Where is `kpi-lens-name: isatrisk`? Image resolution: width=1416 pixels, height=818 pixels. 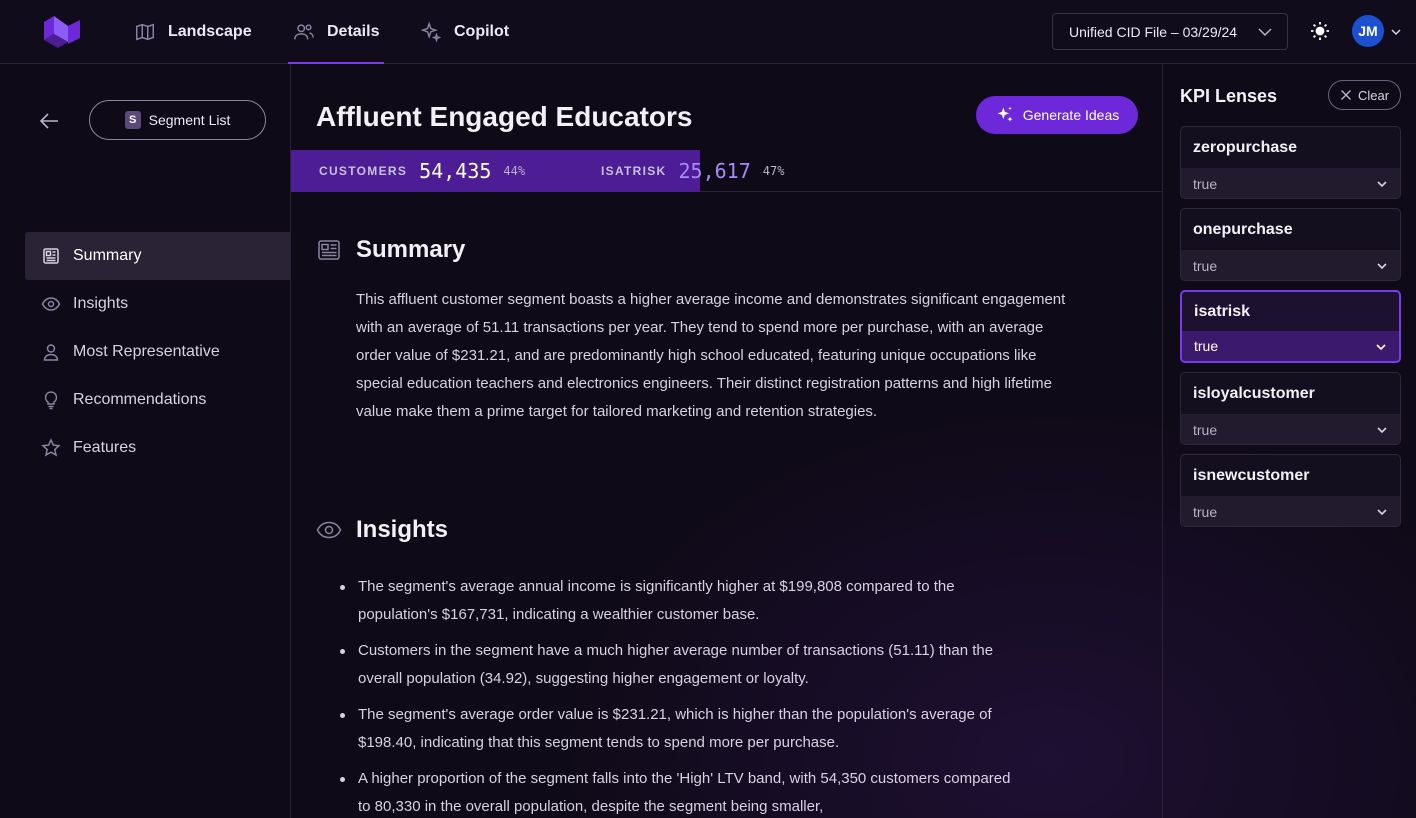
kpi-lens-name: isatrisk is located at coordinates (1222, 311).